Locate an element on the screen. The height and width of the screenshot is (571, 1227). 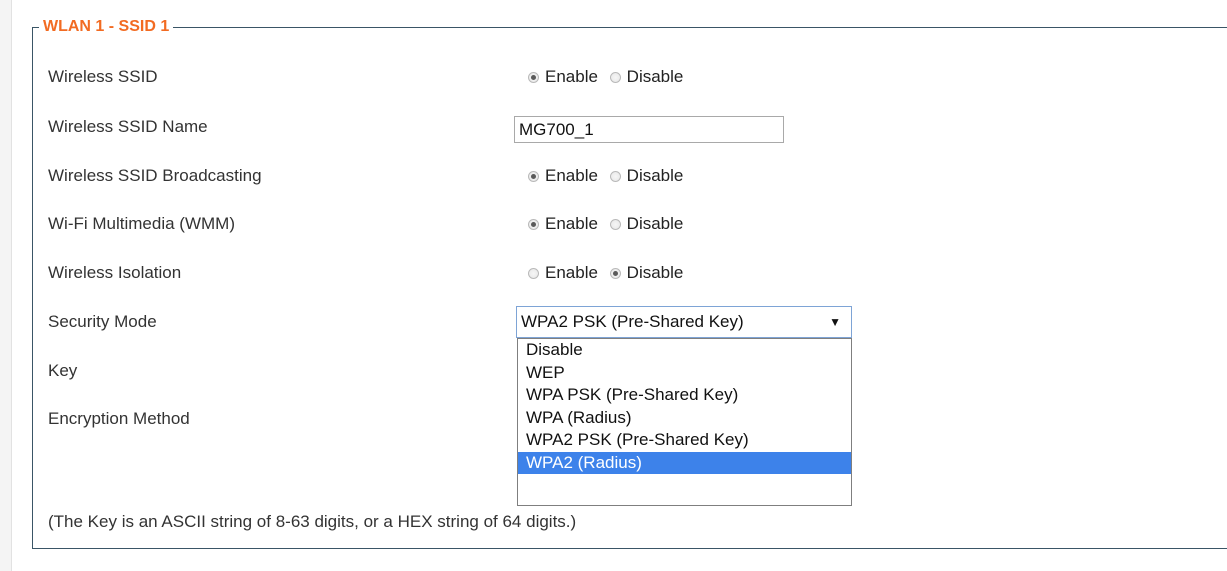
wmm-radio-group: Enable Disable is located at coordinates (609, 224).